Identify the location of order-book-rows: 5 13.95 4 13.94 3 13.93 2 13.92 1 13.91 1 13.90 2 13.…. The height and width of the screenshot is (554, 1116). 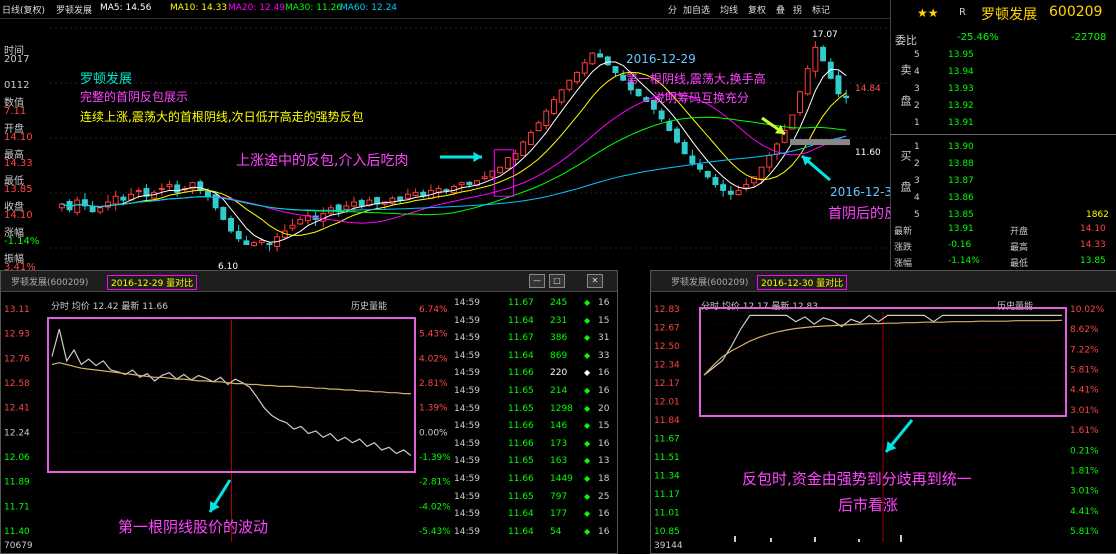
(1003, 136).